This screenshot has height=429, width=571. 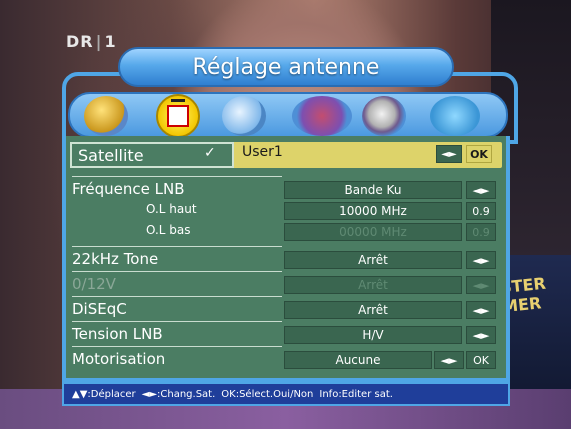 What do you see at coordinates (128, 189) in the screenshot?
I see `lnb-frequency-label: Fréquence LNB` at bounding box center [128, 189].